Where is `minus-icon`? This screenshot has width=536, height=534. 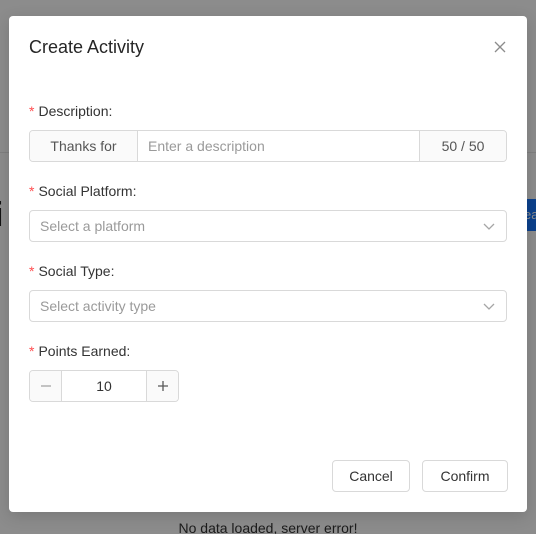 minus-icon is located at coordinates (45, 386).